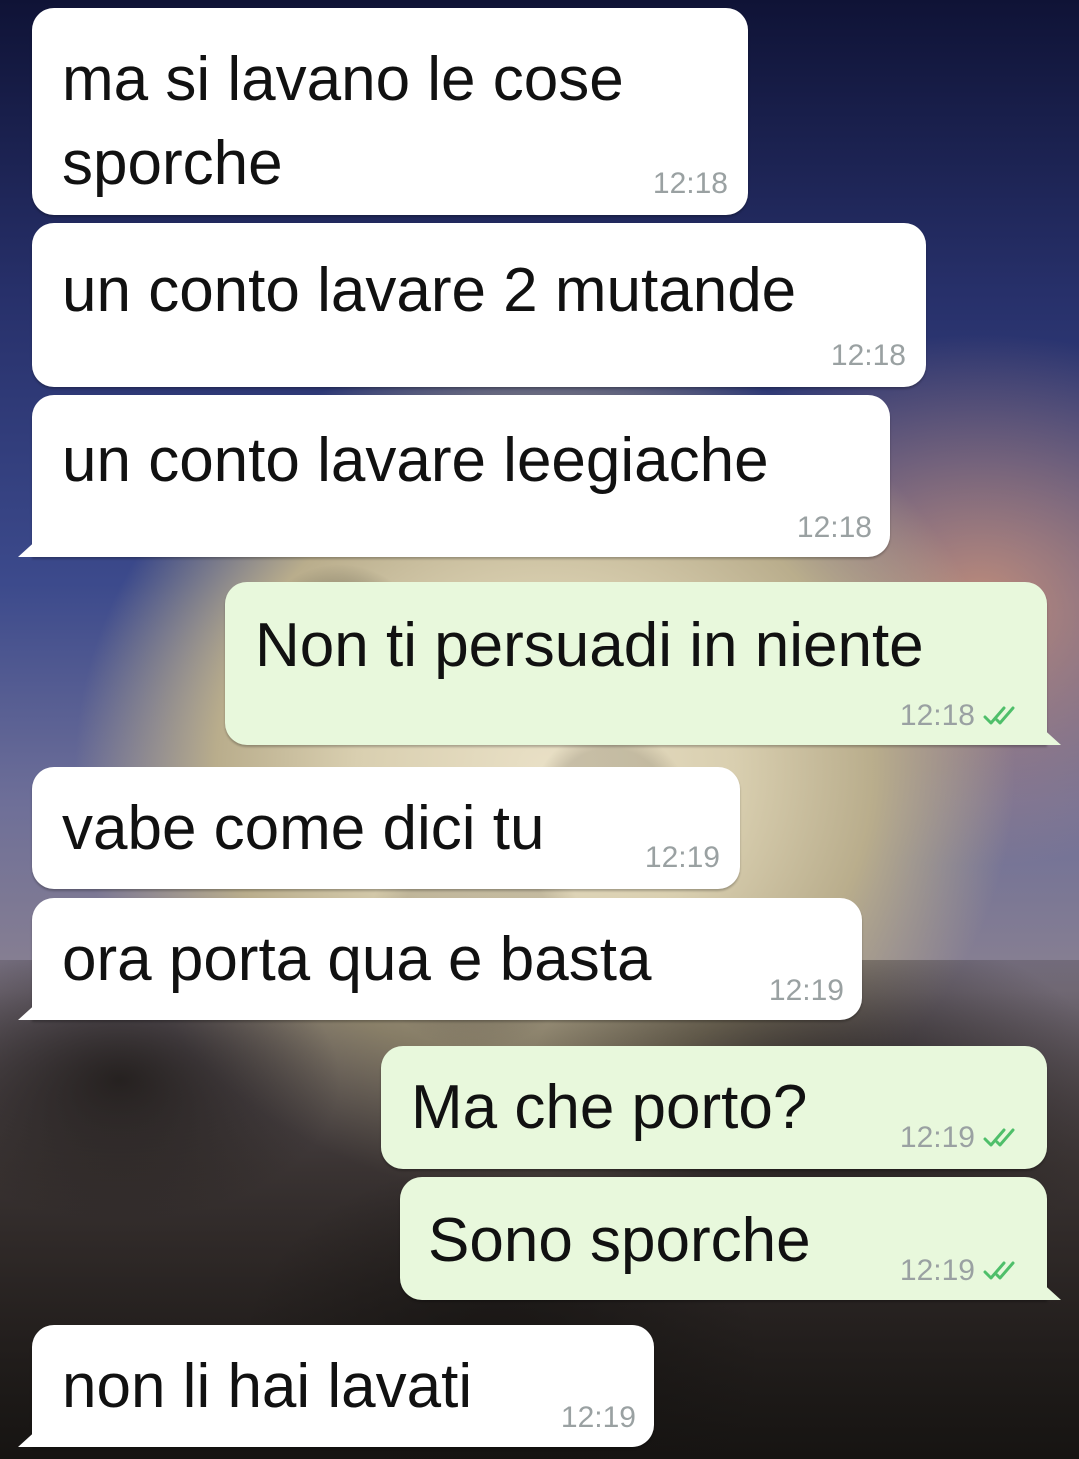  I want to click on message-bubble-incoming: non li hai lavati 12:19, so click(336, 1386).